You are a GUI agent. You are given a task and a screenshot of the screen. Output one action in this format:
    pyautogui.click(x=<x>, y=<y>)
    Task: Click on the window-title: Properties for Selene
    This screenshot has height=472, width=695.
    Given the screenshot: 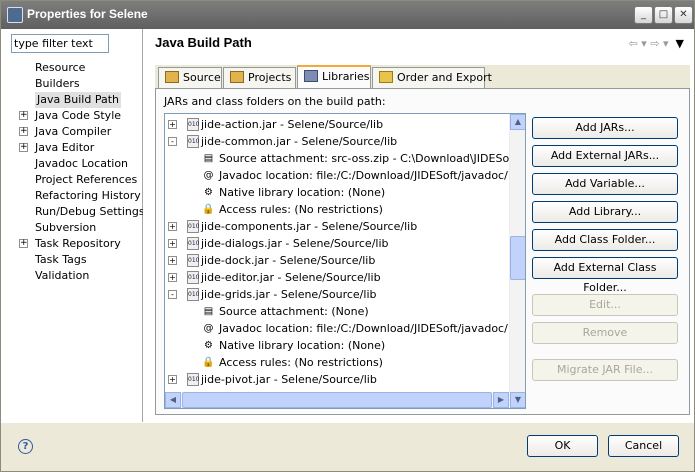 What is the action you would take?
    pyautogui.click(x=87, y=14)
    